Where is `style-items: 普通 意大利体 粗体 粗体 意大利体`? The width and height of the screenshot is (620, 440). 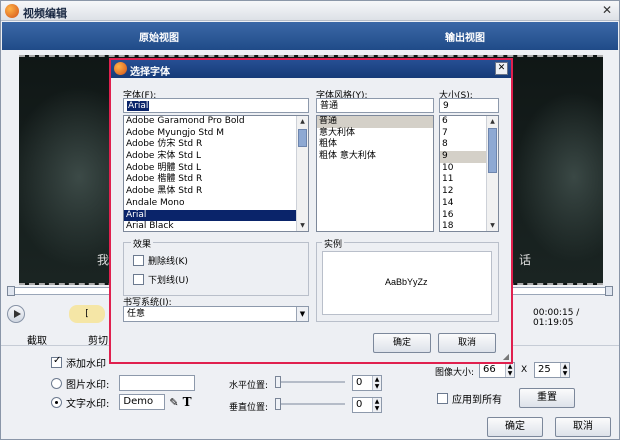
style-items: 普通 意大利体 粗体 粗体 意大利体 is located at coordinates (375, 139).